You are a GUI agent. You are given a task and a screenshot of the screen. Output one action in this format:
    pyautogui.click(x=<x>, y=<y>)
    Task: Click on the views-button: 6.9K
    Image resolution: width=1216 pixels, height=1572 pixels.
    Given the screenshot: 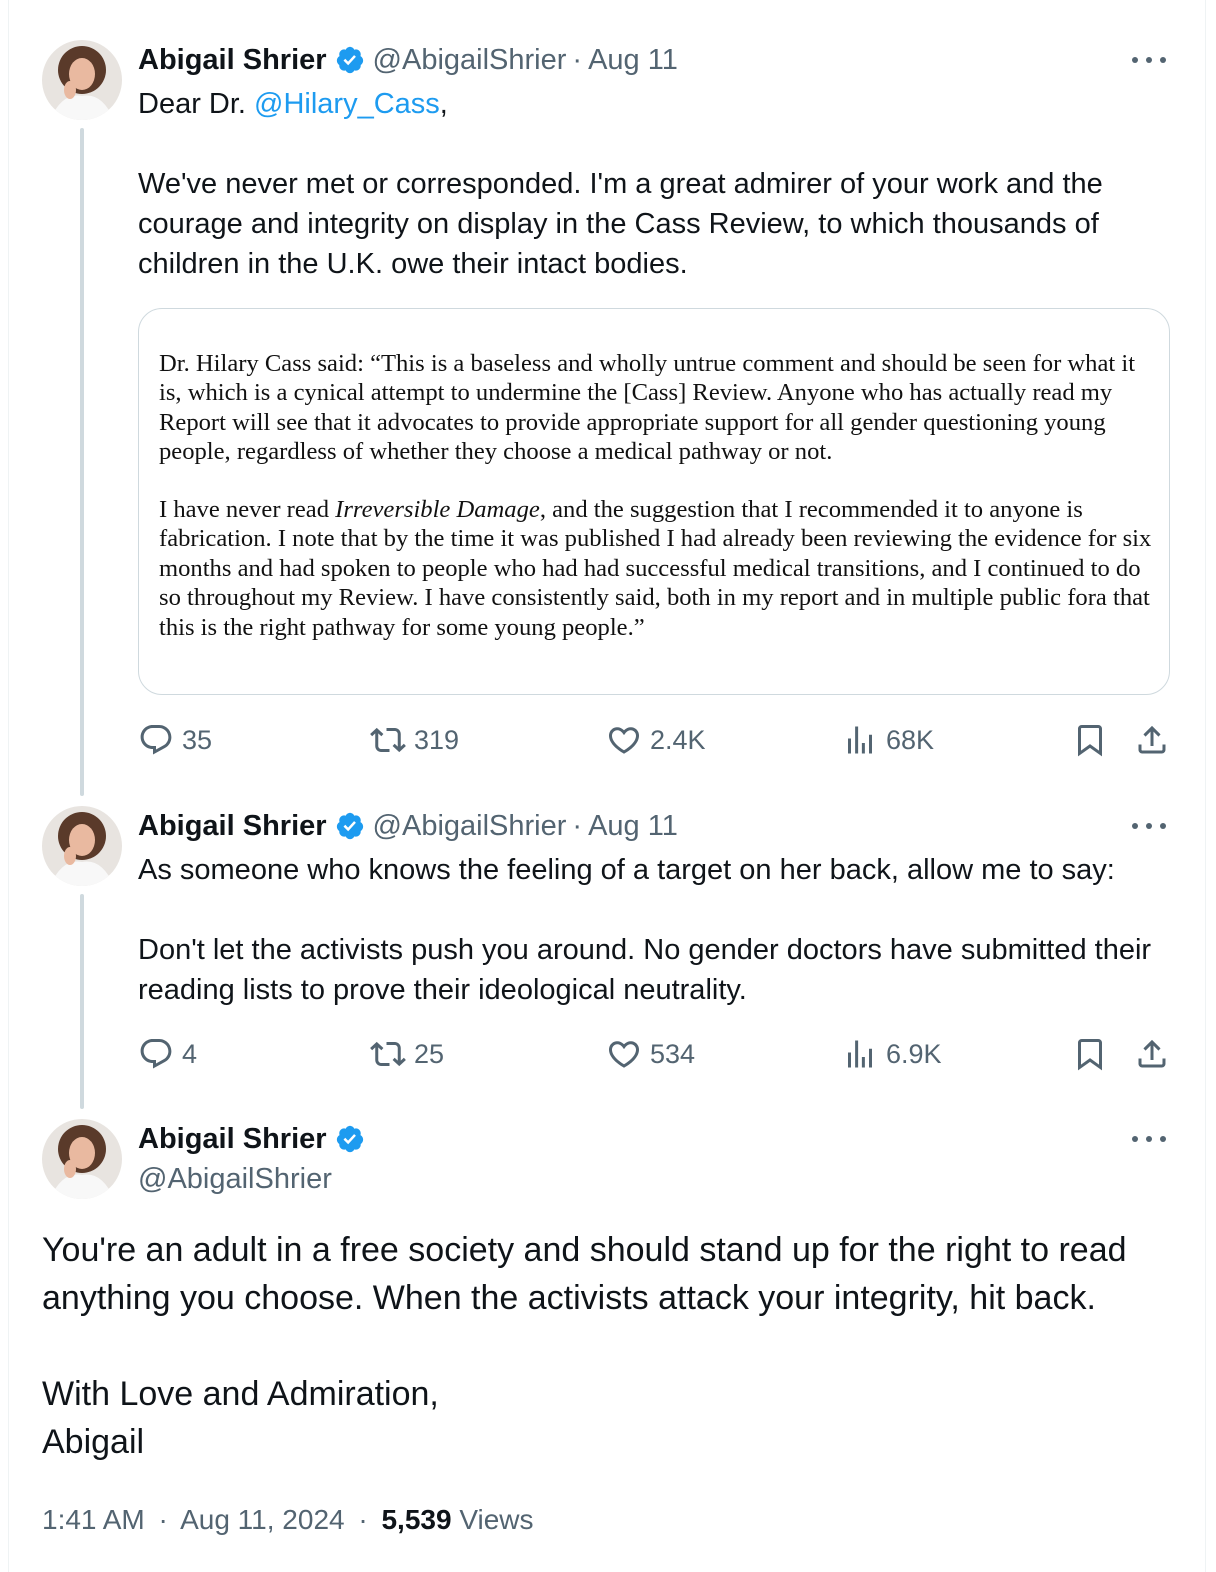 What is the action you would take?
    pyautogui.click(x=892, y=1054)
    